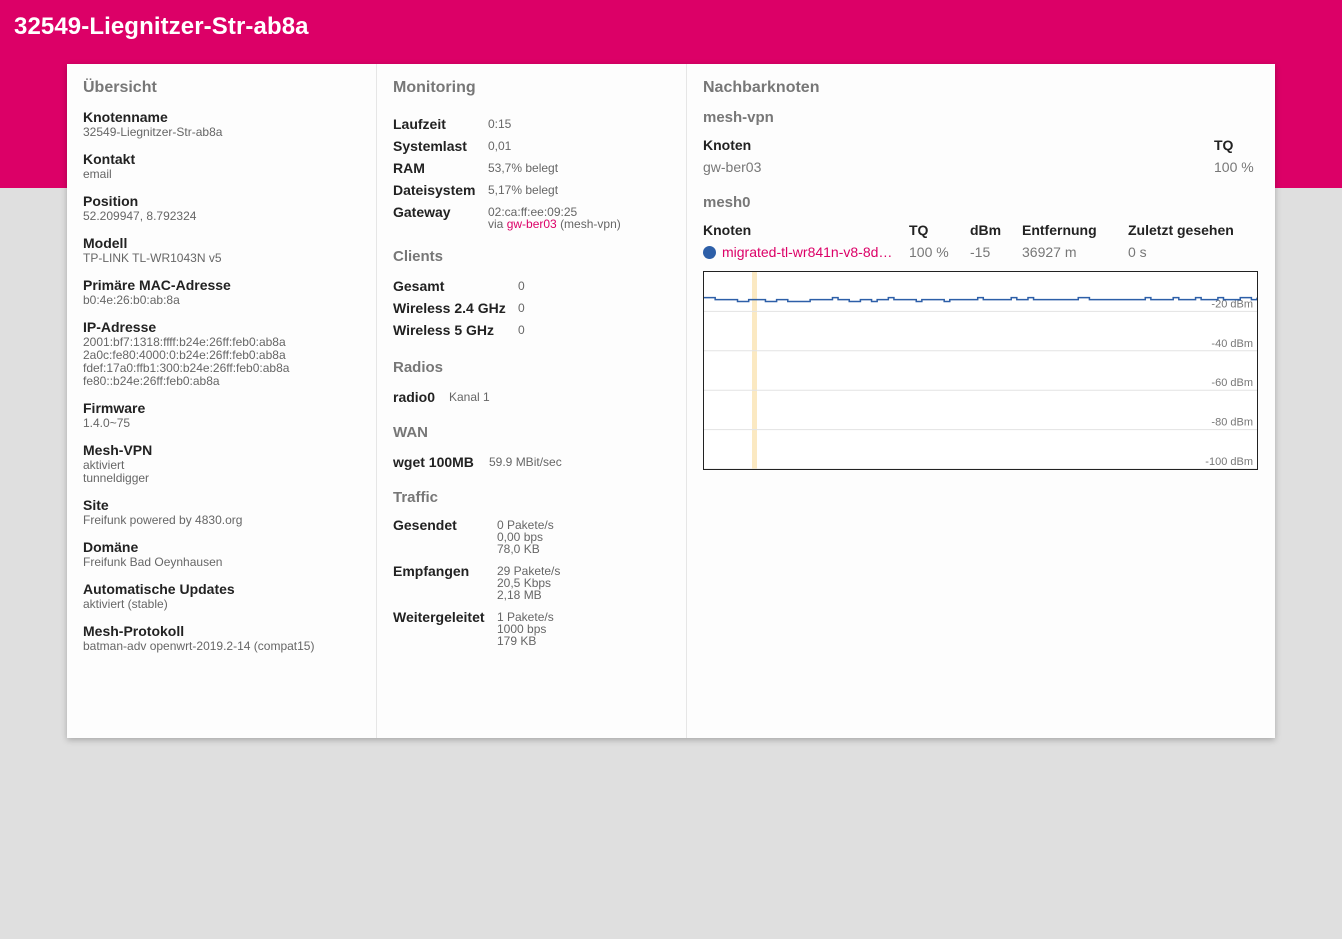 The image size is (1342, 939). I want to click on gateway-link: gw-ber03, so click(532, 224).